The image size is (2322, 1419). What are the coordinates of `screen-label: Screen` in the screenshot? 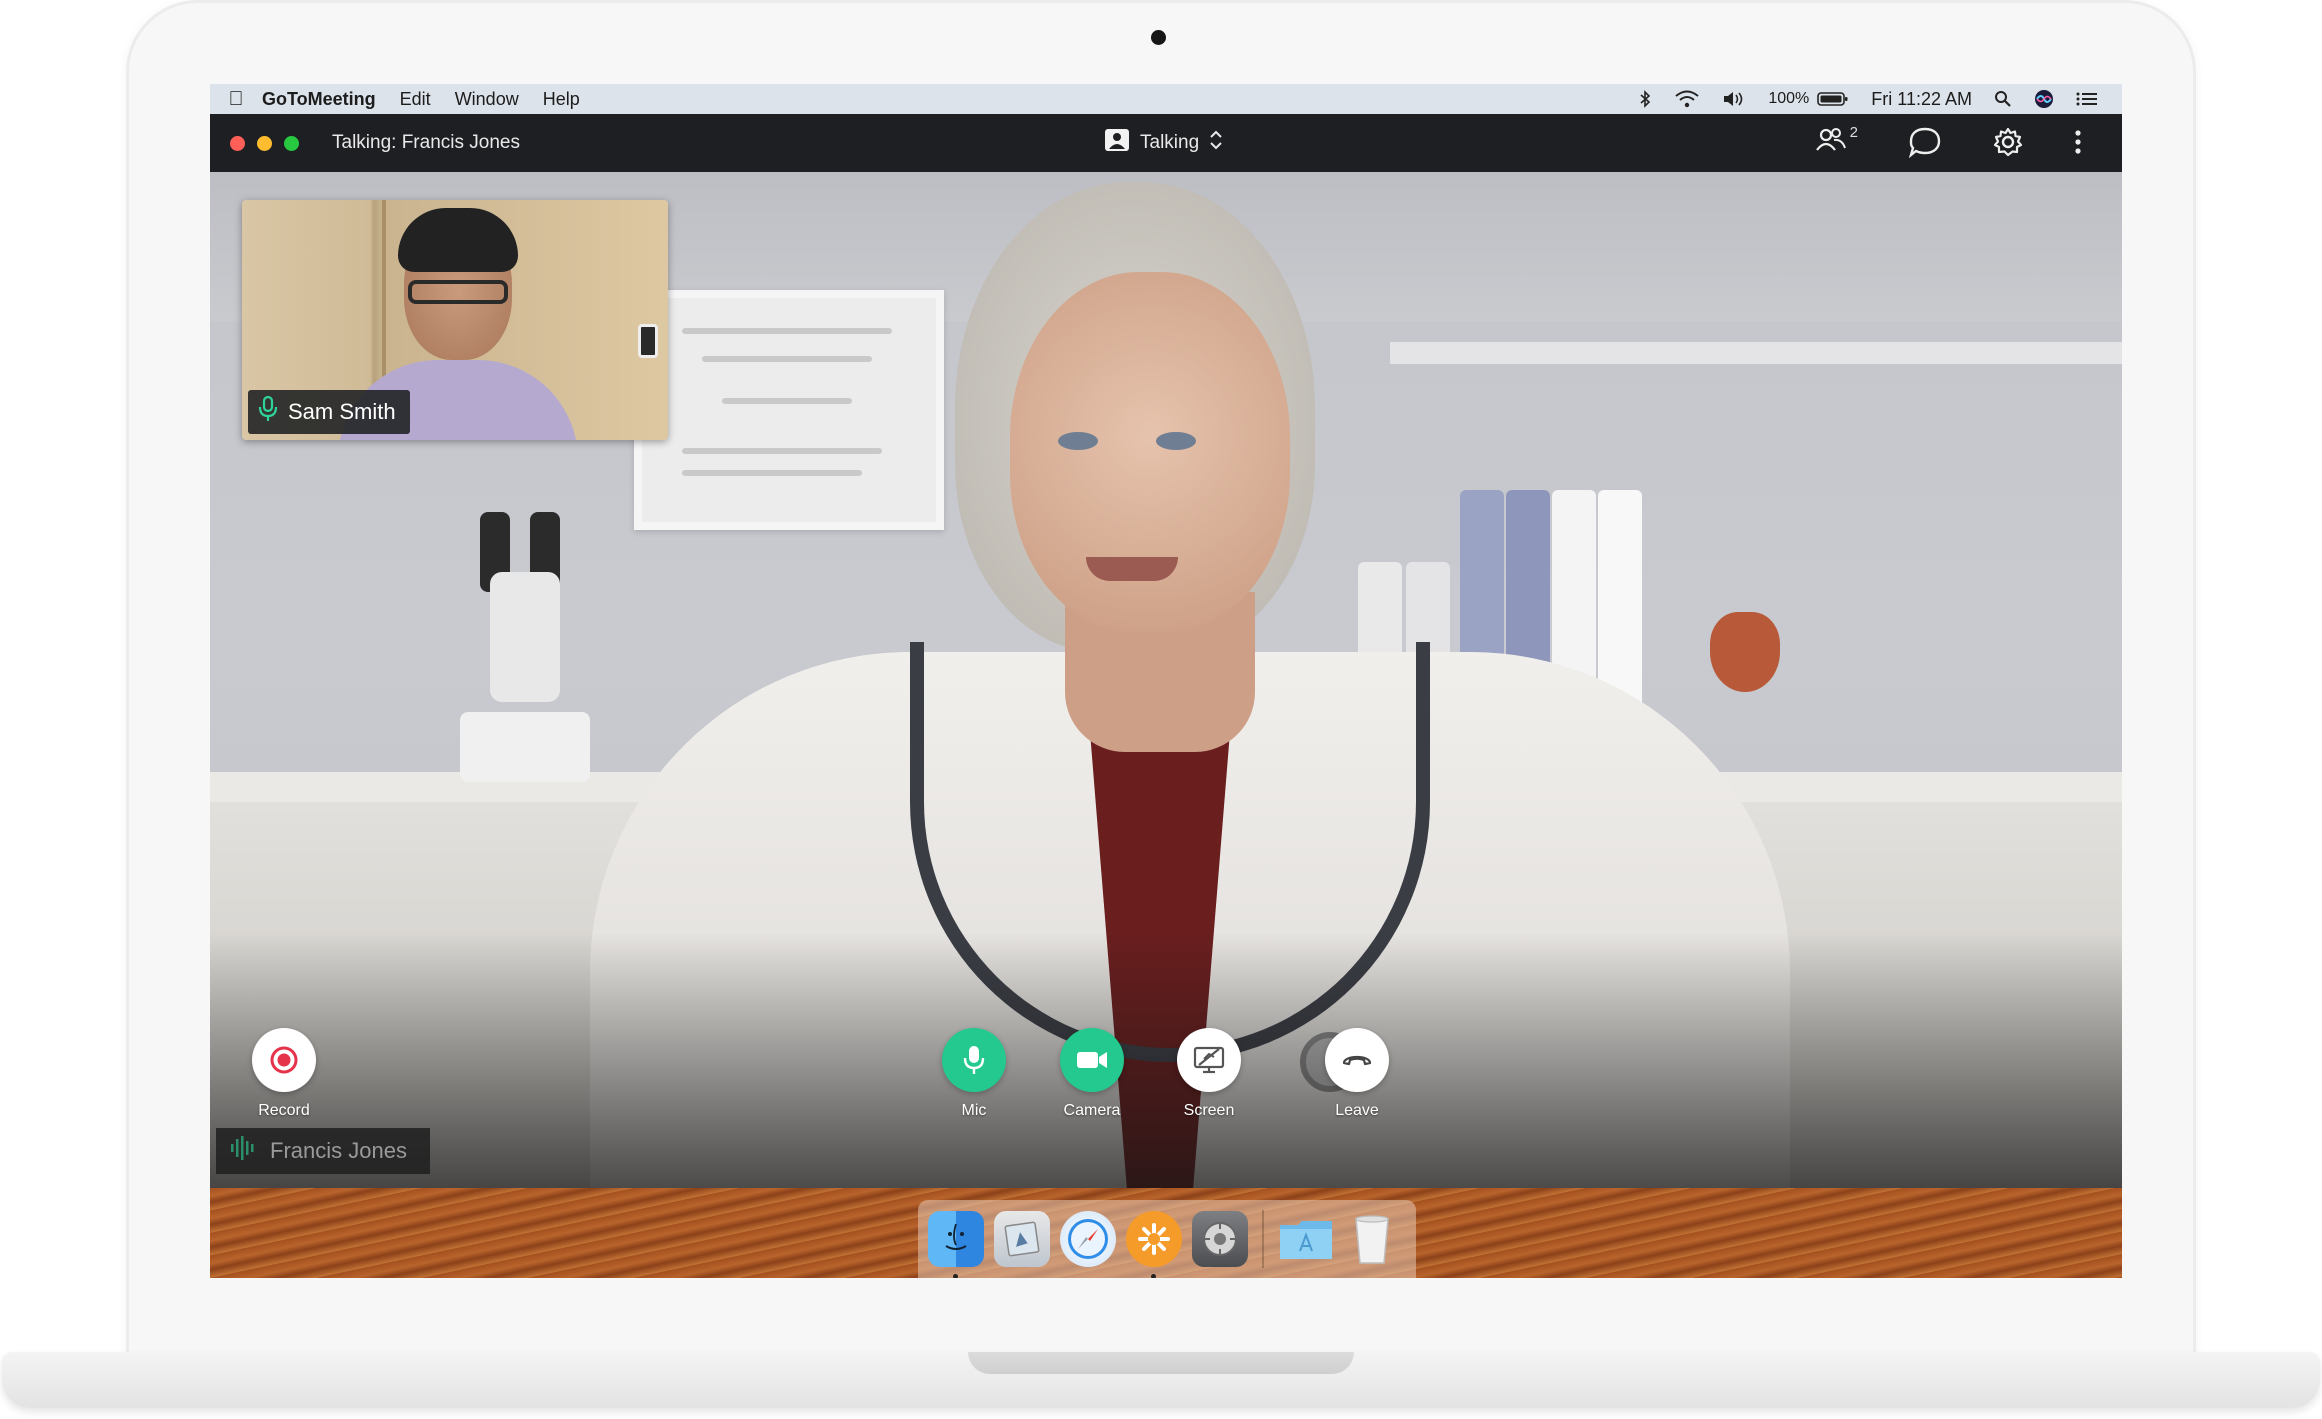 It's located at (1209, 1110).